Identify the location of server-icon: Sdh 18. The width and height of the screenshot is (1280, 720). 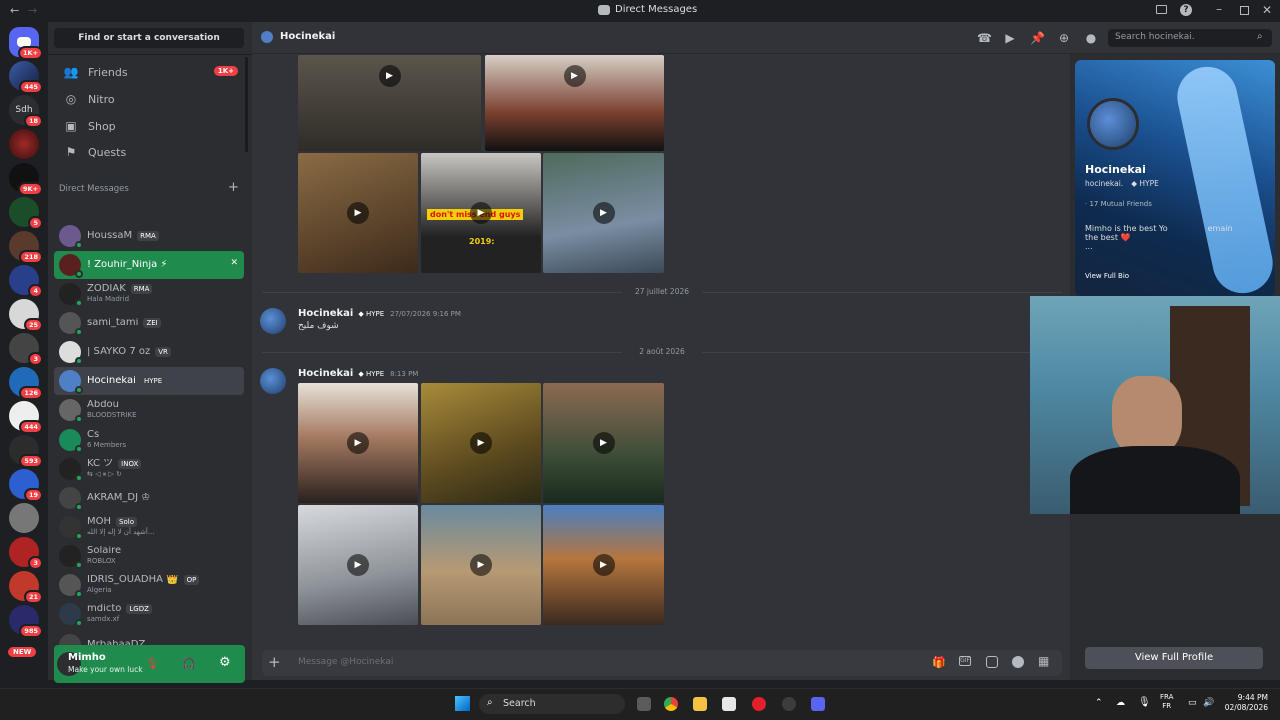
(26, 111).